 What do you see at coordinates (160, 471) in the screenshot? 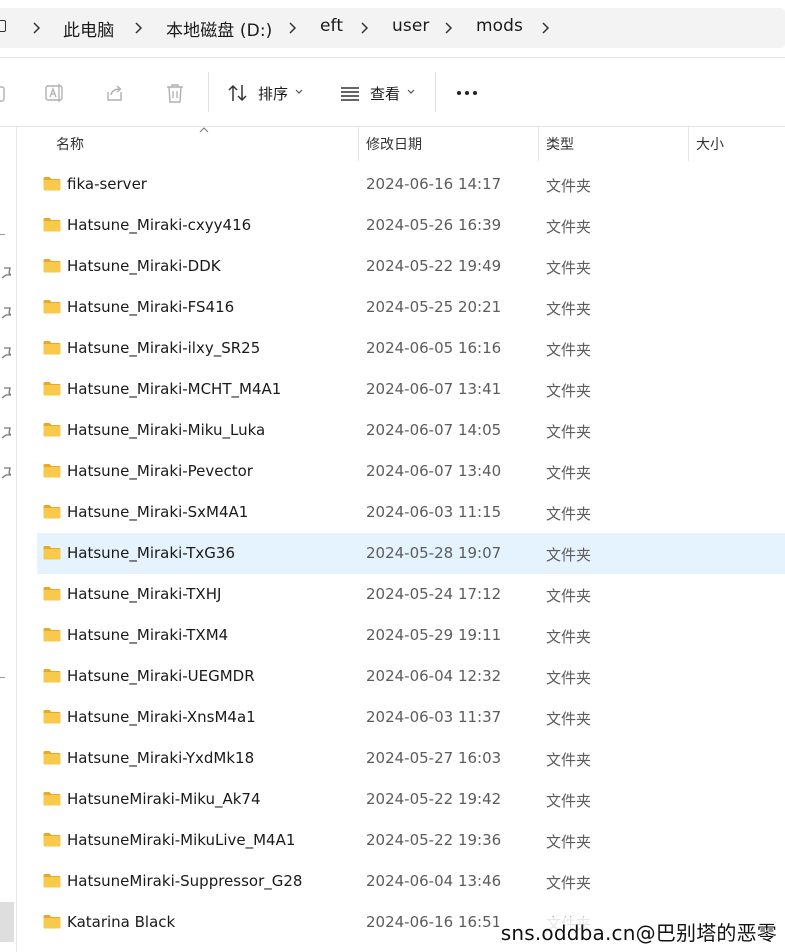
I see `file-name: Hatsune_Miraki-Pevector` at bounding box center [160, 471].